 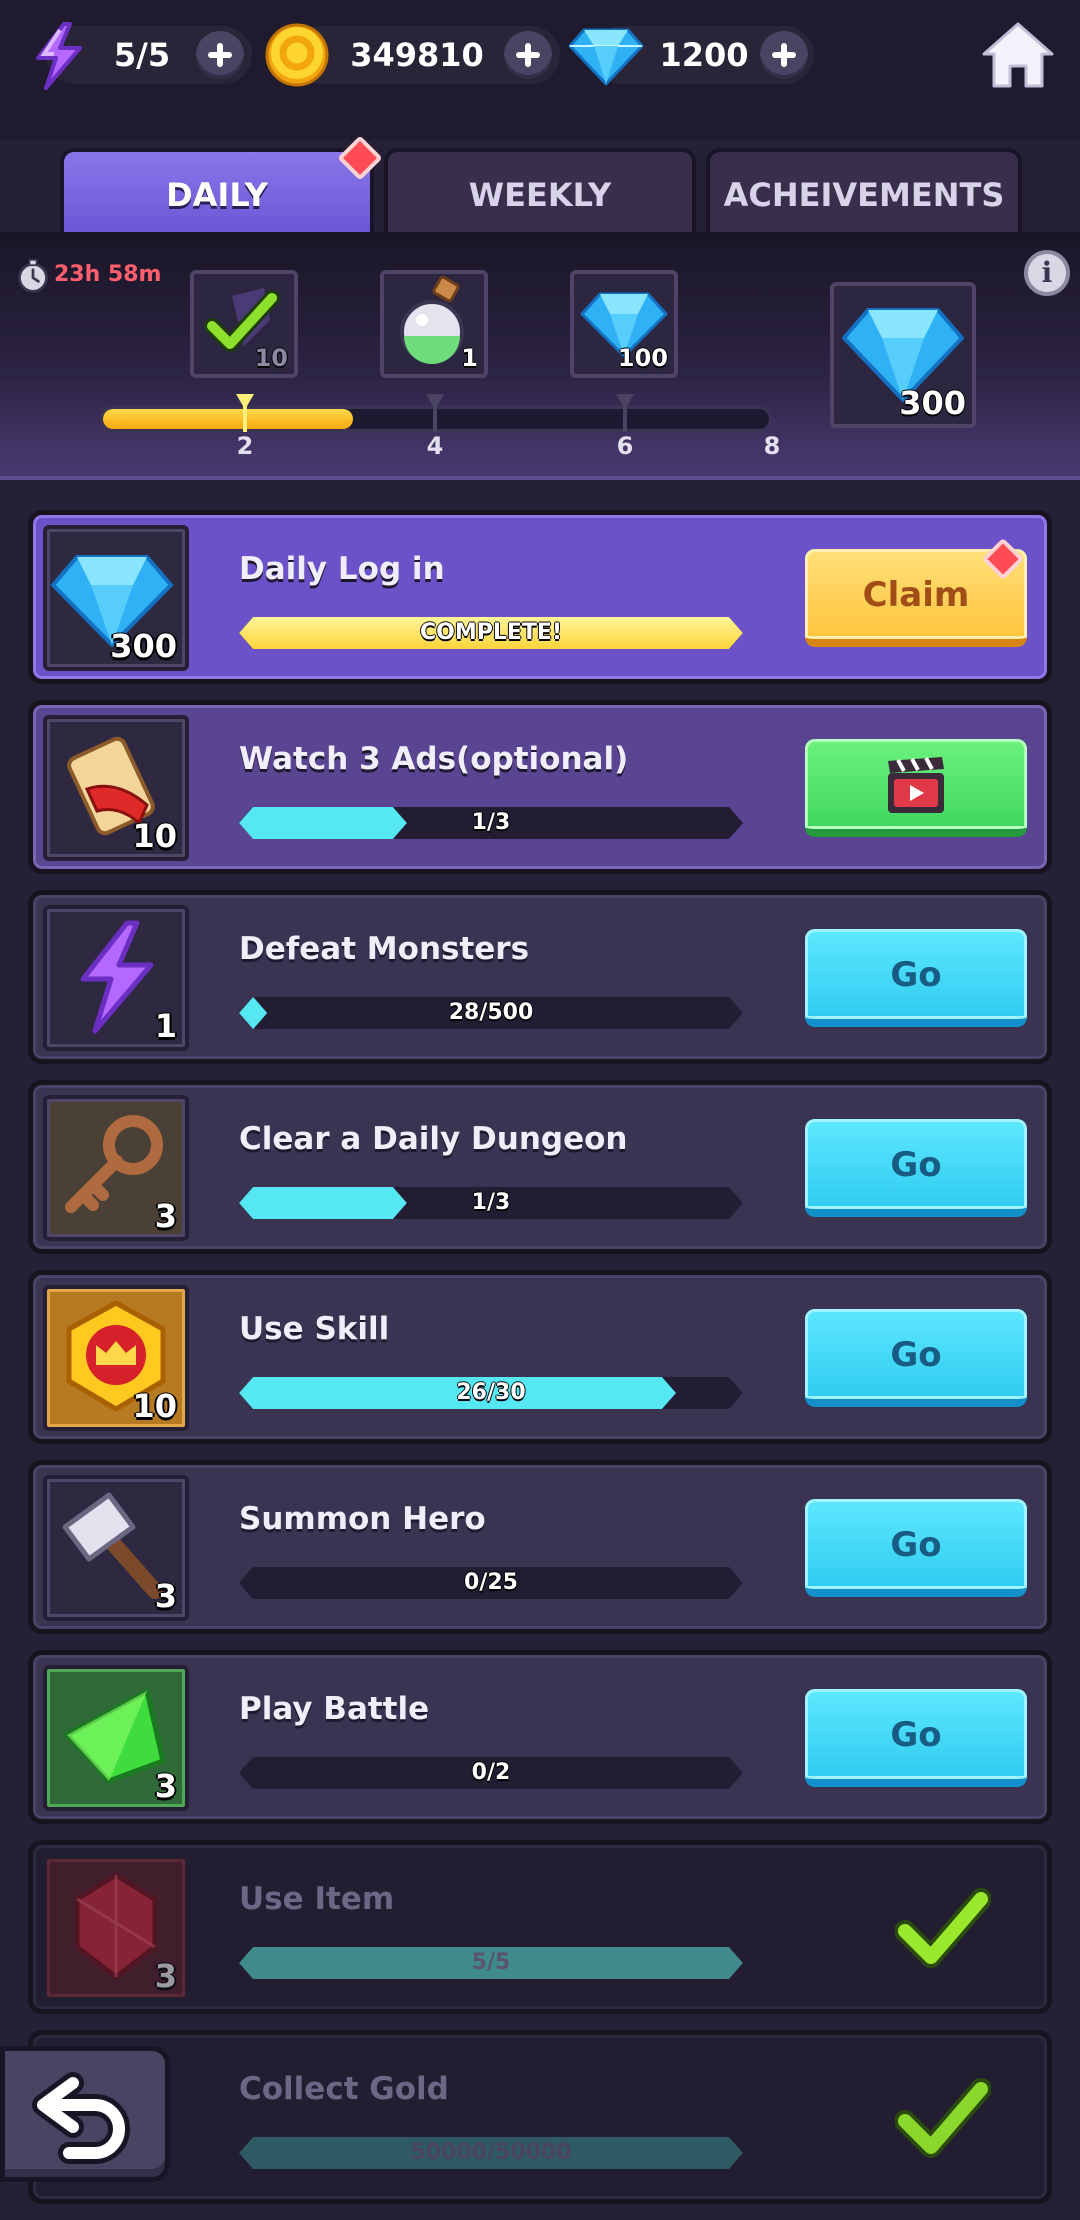 I want to click on quest-title: Use Skill, so click(x=314, y=1329).